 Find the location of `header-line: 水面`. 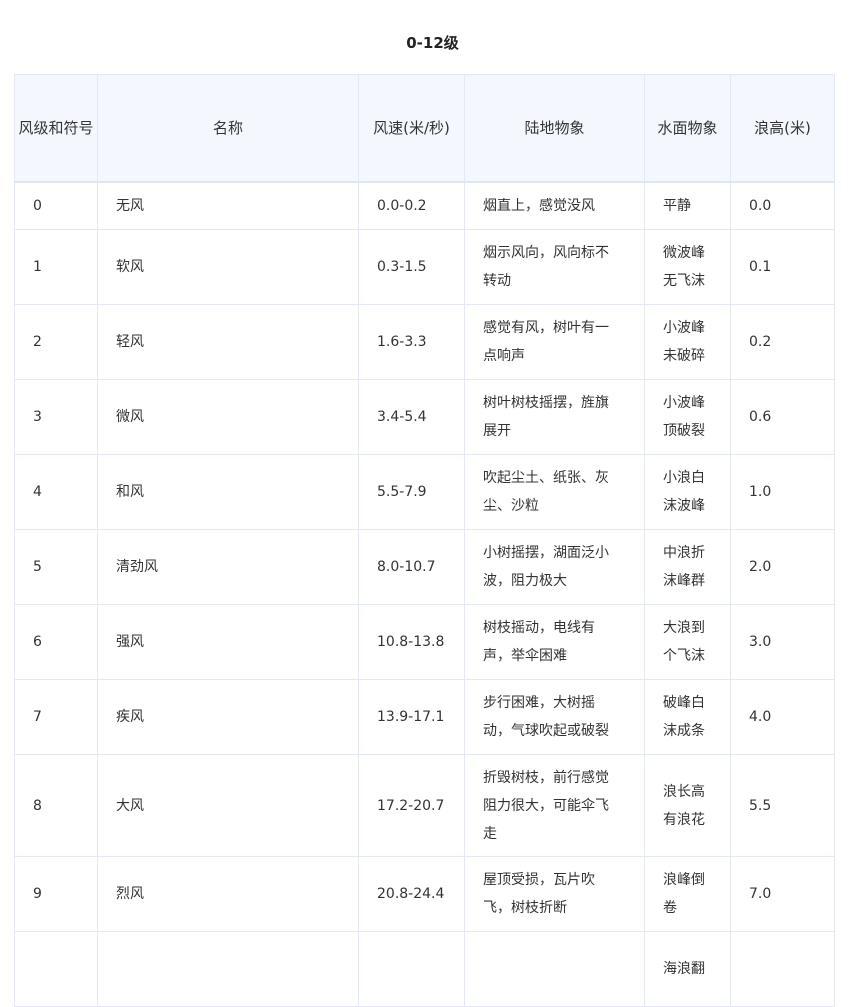

header-line: 水面 is located at coordinates (672, 128).